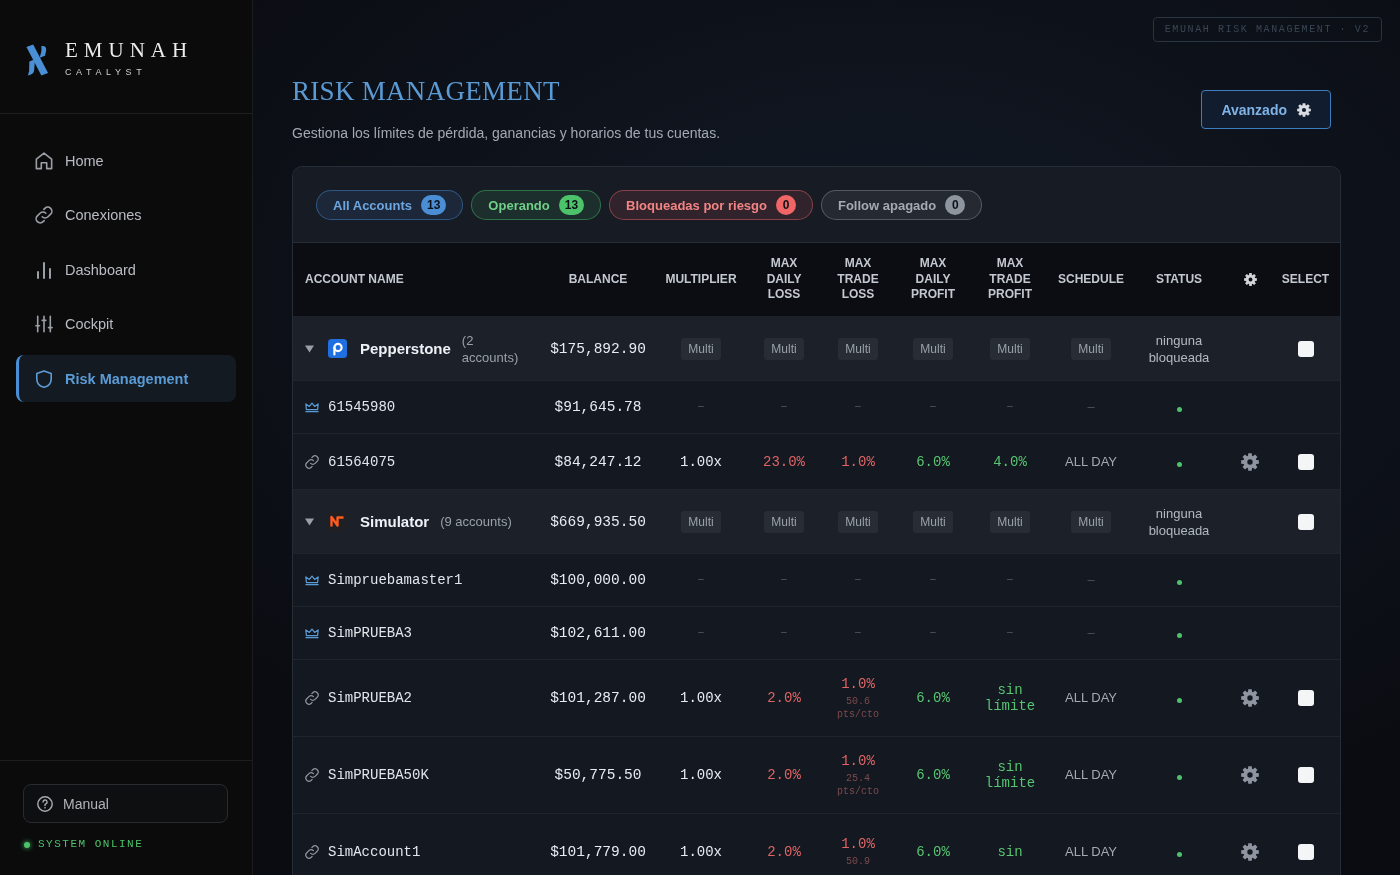 This screenshot has width=1400, height=875. What do you see at coordinates (44, 269) in the screenshot?
I see `bar-chart-icon` at bounding box center [44, 269].